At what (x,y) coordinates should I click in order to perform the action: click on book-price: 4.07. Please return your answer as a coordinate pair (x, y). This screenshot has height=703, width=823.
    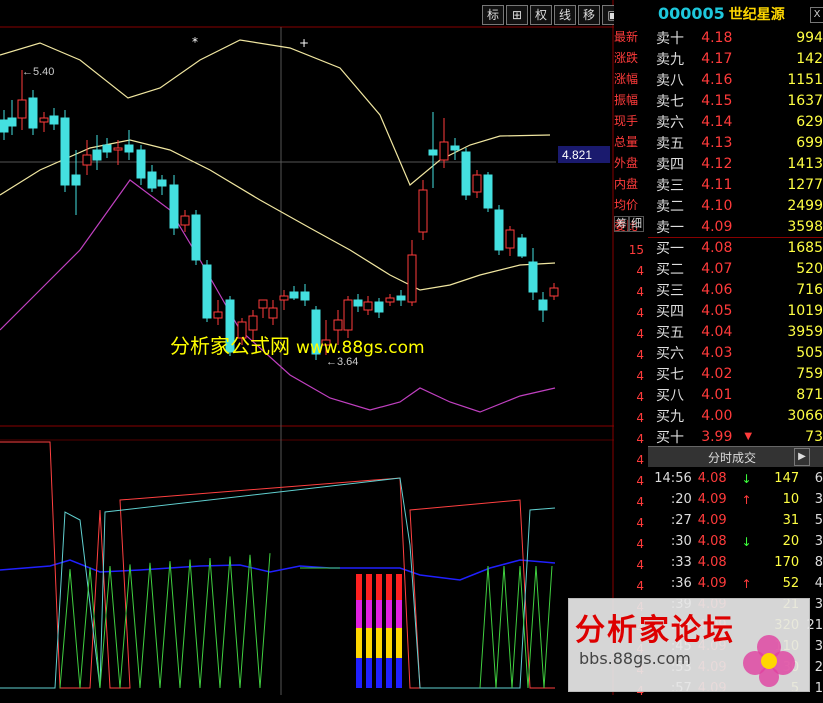
    Looking at the image, I should click on (717, 268).